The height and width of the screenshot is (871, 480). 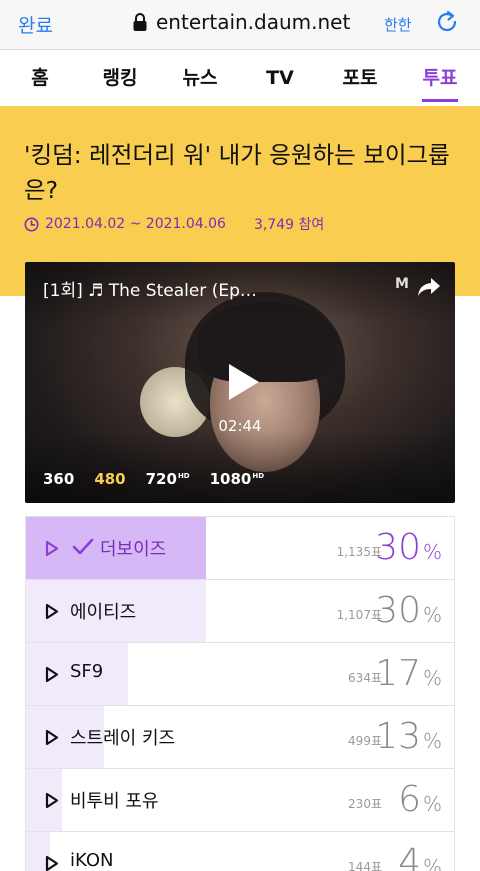 What do you see at coordinates (360, 78) in the screenshot?
I see `tab-4: 포토` at bounding box center [360, 78].